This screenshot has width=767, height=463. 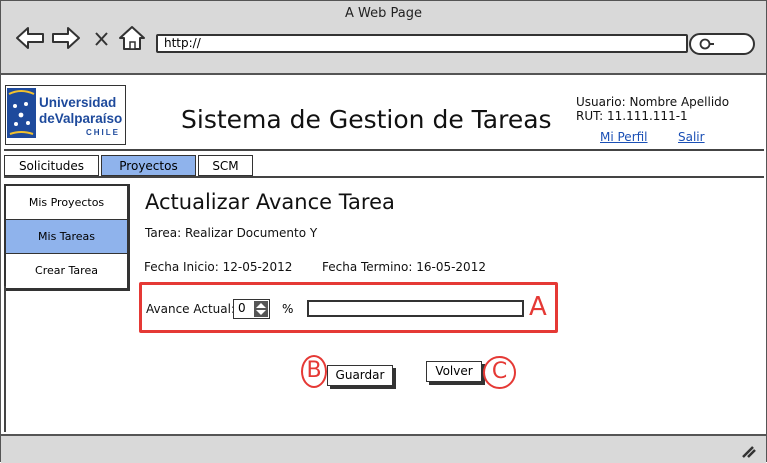 What do you see at coordinates (538, 307) in the screenshot?
I see `annotation-label-a: A` at bounding box center [538, 307].